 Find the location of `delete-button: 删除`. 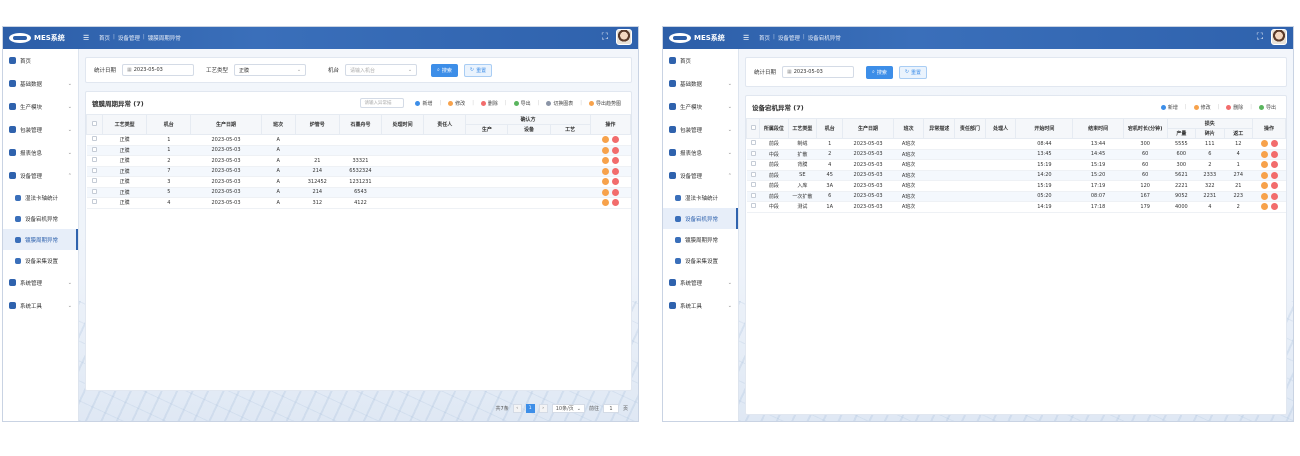

delete-button: 删除 is located at coordinates (1234, 107).